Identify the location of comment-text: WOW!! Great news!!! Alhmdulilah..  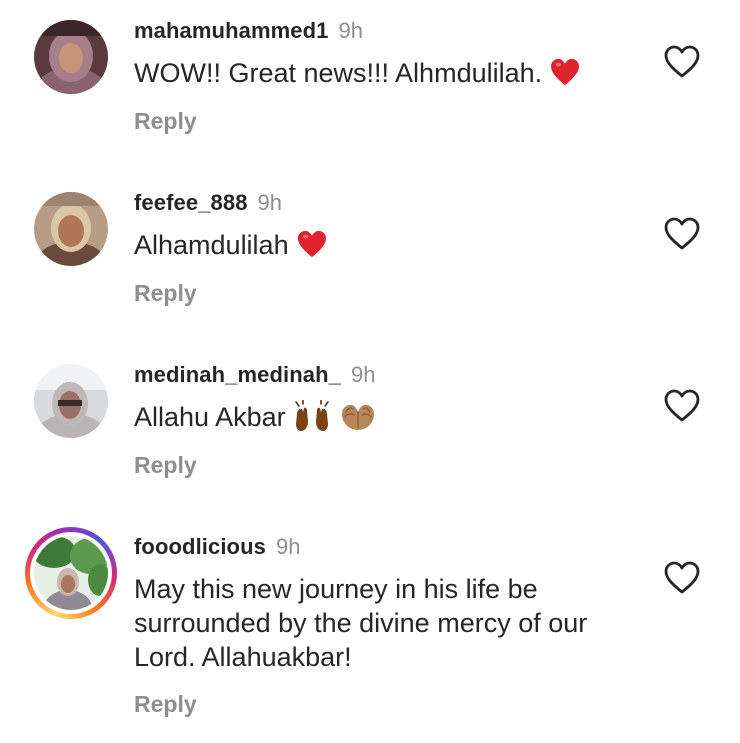
(394, 73).